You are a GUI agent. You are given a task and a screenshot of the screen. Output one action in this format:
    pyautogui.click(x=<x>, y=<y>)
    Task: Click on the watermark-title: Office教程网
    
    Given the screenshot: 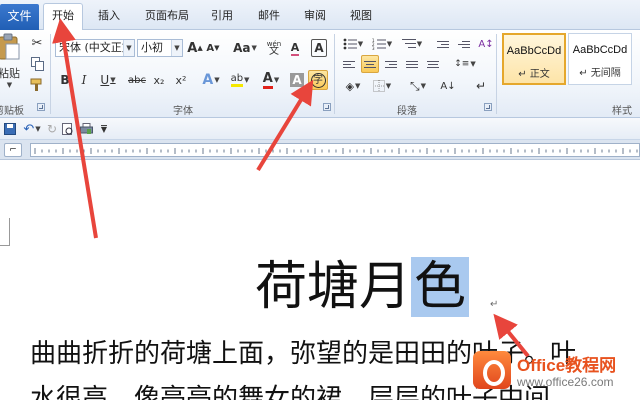 What is the action you would take?
    pyautogui.click(x=567, y=365)
    